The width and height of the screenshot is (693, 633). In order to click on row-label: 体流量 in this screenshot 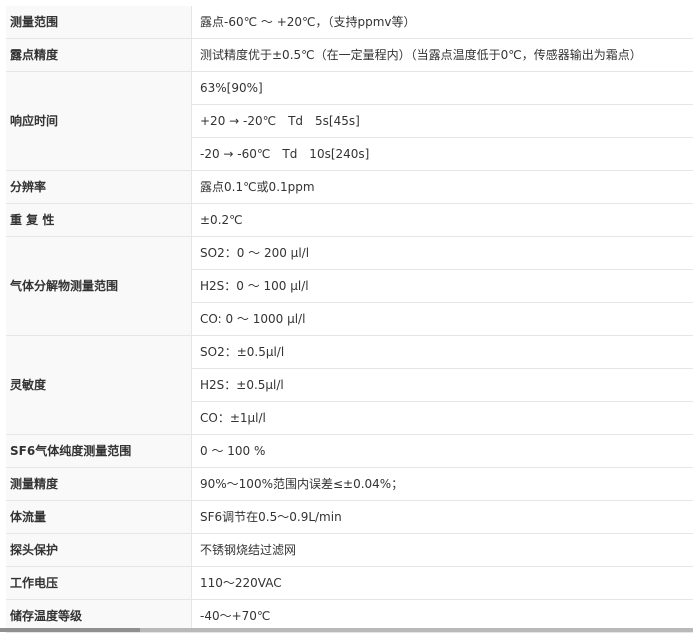, I will do `click(99, 517)`.